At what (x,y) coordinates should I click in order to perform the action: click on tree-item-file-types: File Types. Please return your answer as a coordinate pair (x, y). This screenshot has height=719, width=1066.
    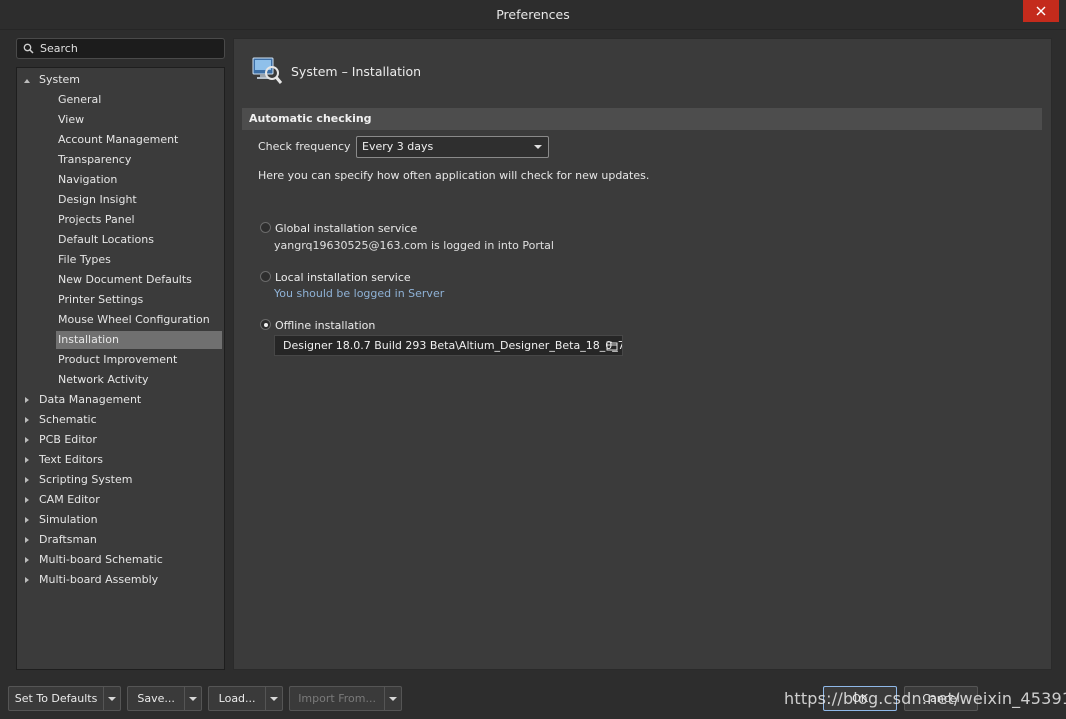
    Looking at the image, I should click on (120, 260).